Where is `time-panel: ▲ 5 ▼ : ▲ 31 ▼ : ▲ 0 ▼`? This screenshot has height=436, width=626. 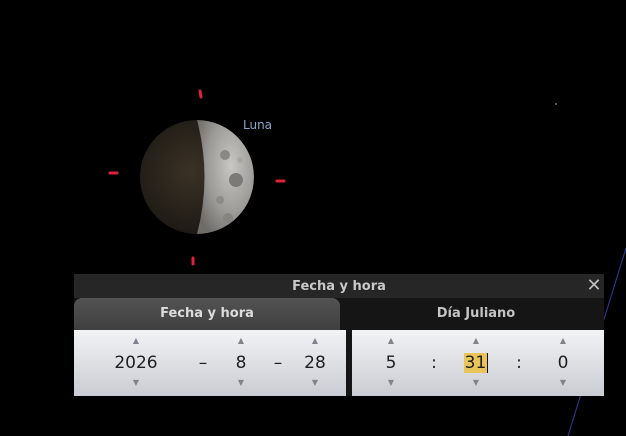 time-panel: ▲ 5 ▼ : ▲ 31 ▼ : ▲ 0 ▼ is located at coordinates (478, 363).